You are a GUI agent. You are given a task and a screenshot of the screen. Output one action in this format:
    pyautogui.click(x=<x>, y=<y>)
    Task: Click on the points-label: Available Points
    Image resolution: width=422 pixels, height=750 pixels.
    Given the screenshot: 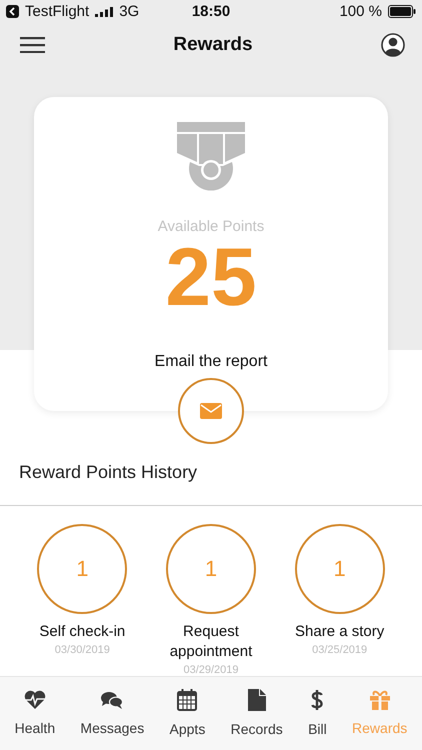 What is the action you would take?
    pyautogui.click(x=211, y=227)
    